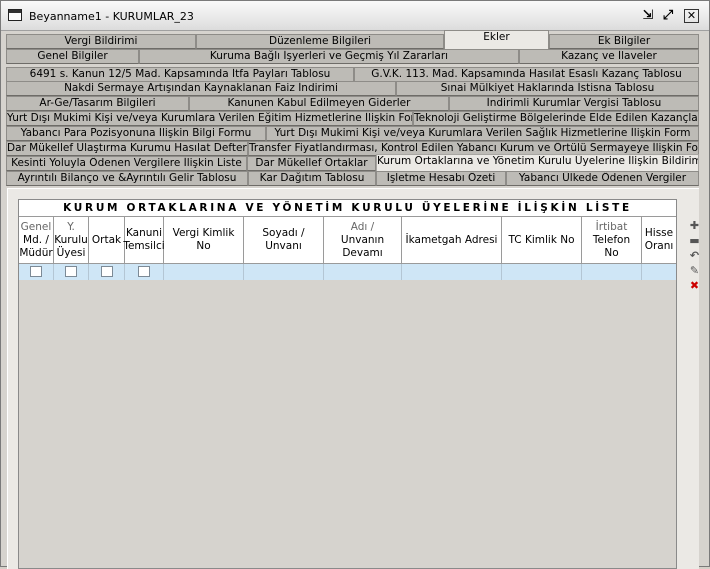 This screenshot has height=569, width=710. What do you see at coordinates (659, 272) in the screenshot?
I see `cell-hisse-orani` at bounding box center [659, 272].